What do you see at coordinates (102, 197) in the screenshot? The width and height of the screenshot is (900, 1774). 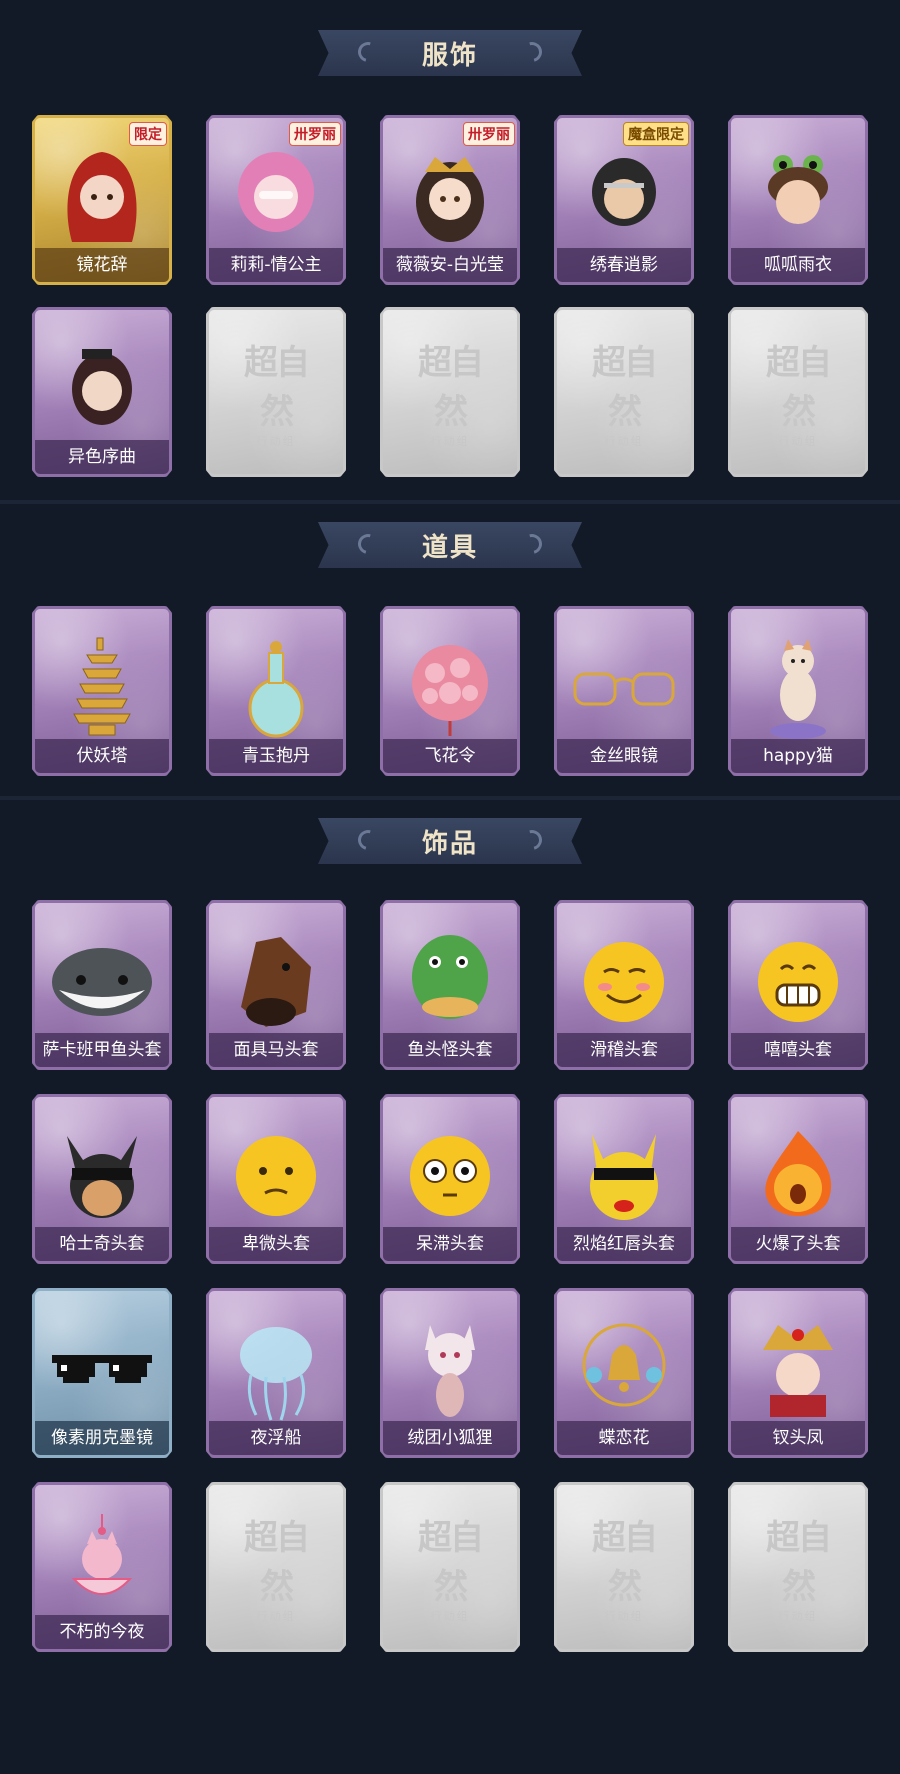 I see `red-hood-girl-icon` at bounding box center [102, 197].